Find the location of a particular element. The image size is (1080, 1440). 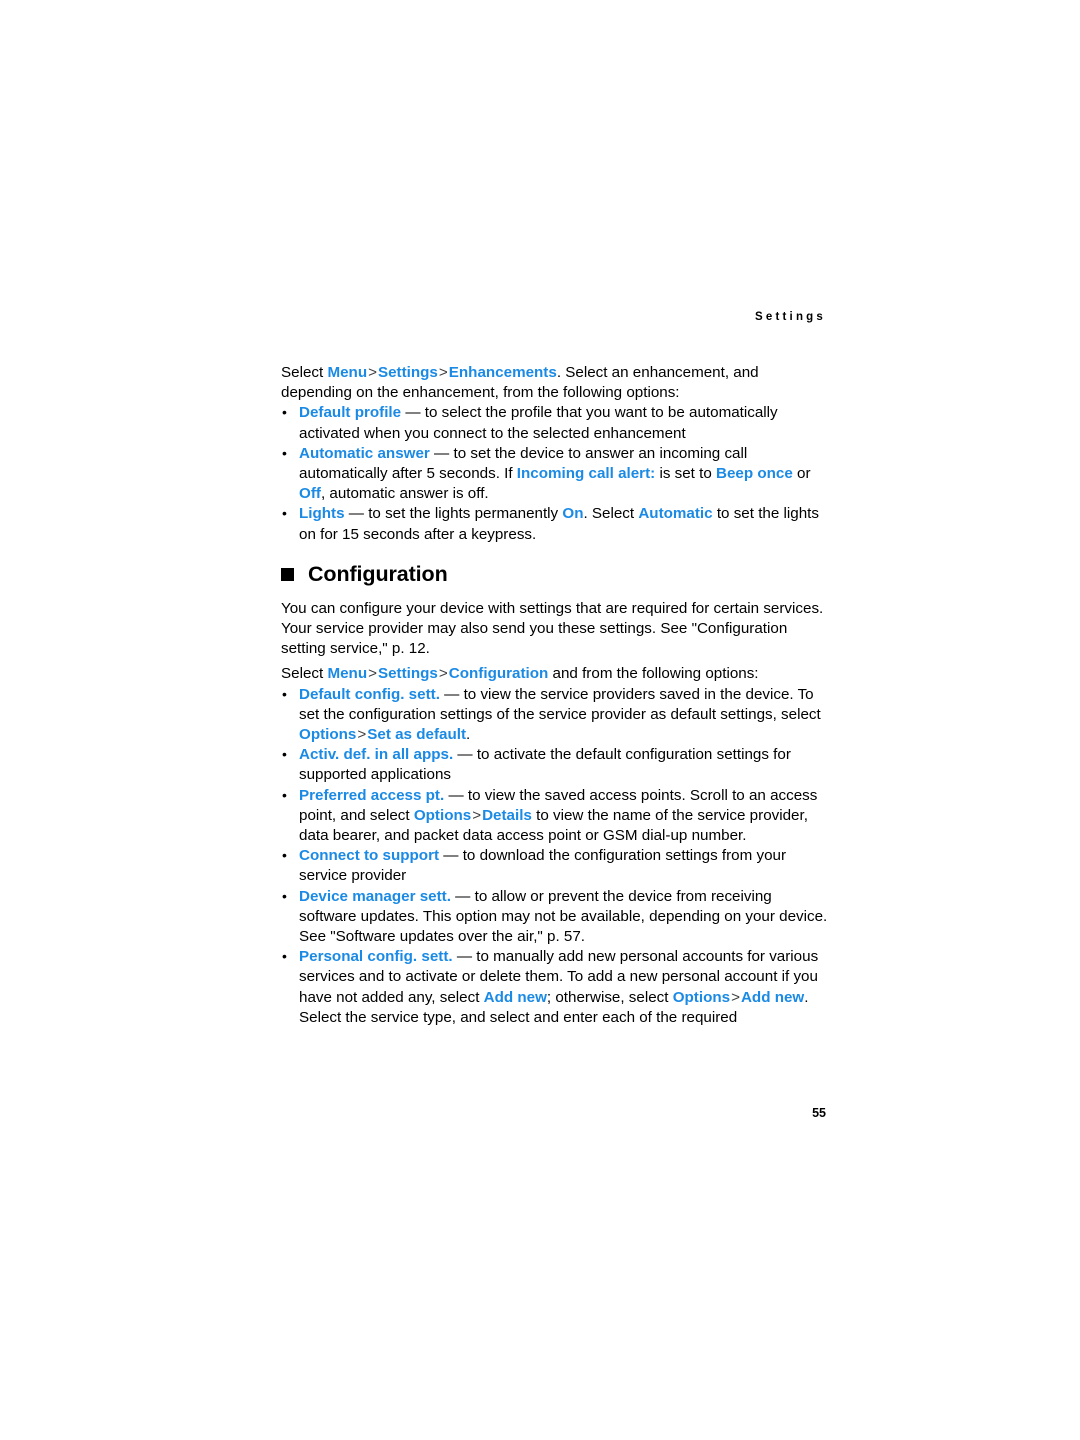

option-term-personal-config-sett: Personal config. sett. is located at coordinates (376, 957).